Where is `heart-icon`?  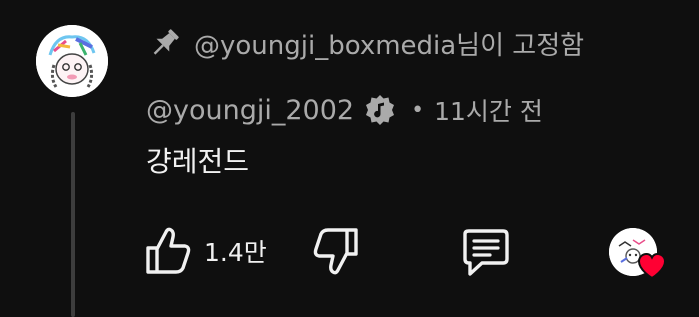
heart-icon is located at coordinates (652, 266).